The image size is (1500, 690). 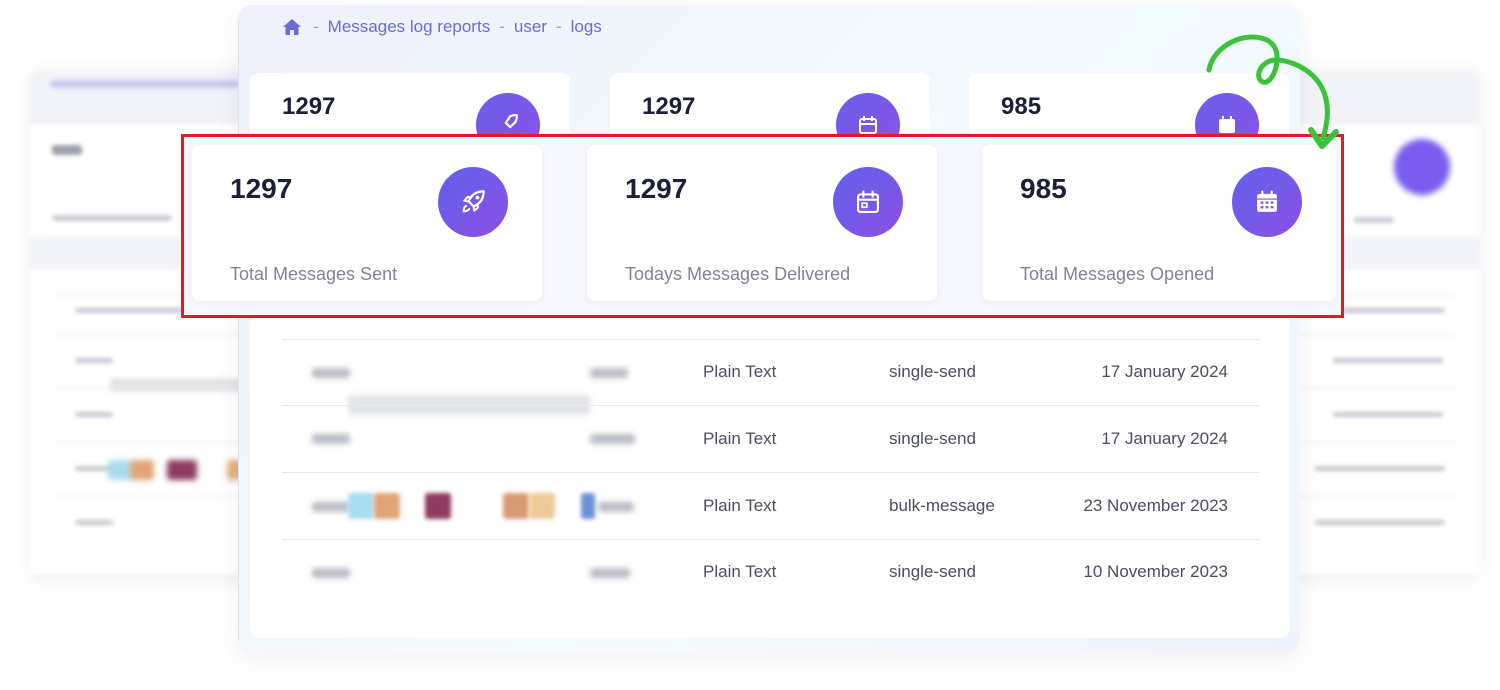 What do you see at coordinates (1155, 505) in the screenshot?
I see `sent-date: 23 November 2023` at bounding box center [1155, 505].